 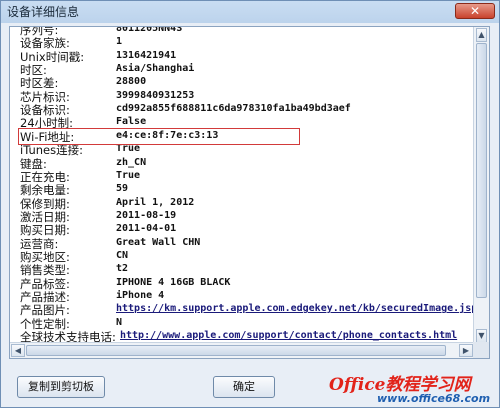 I want to click on row-value: N, so click(x=119, y=322).